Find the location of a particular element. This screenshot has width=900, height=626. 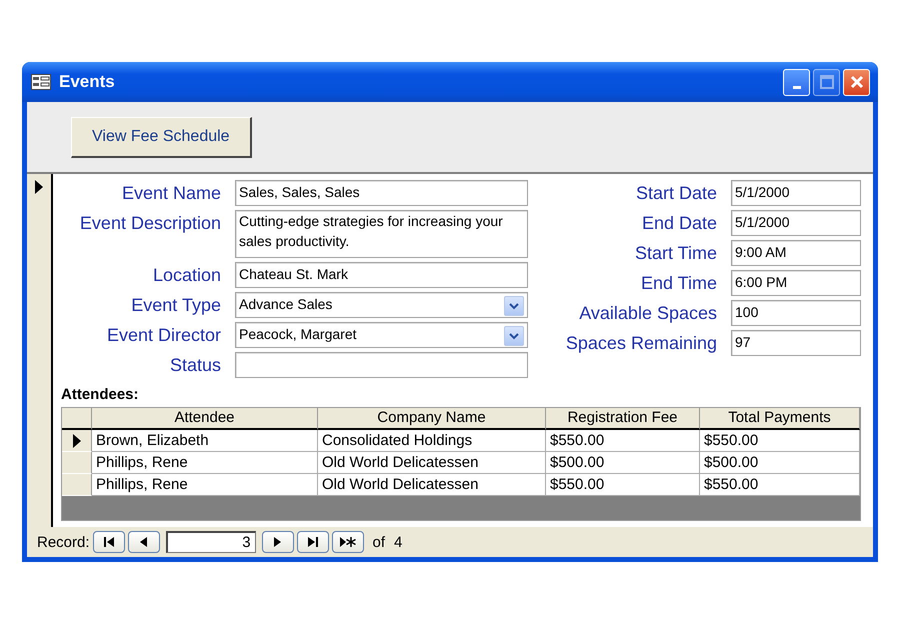

prev-record-icon is located at coordinates (144, 542).